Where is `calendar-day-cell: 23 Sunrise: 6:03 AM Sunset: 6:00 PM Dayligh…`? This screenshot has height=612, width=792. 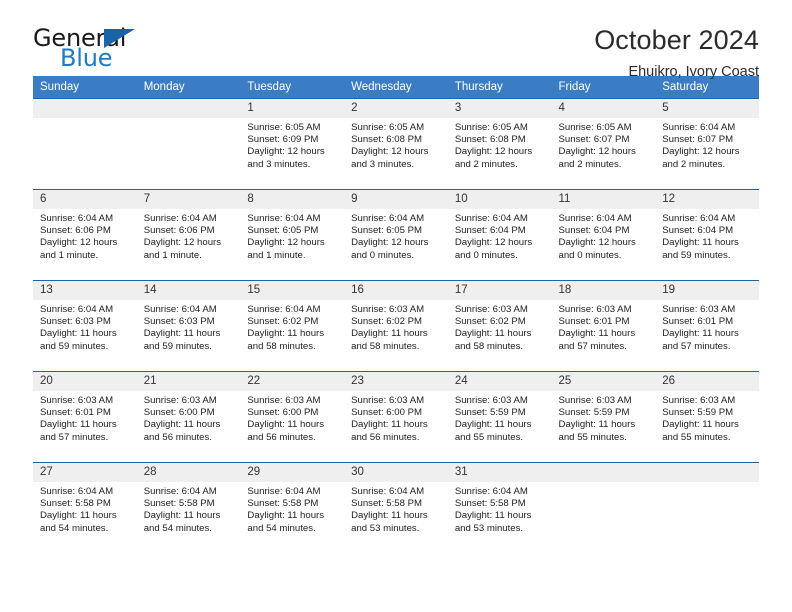 calendar-day-cell: 23 Sunrise: 6:03 AM Sunset: 6:00 PM Dayligh… is located at coordinates (396, 417).